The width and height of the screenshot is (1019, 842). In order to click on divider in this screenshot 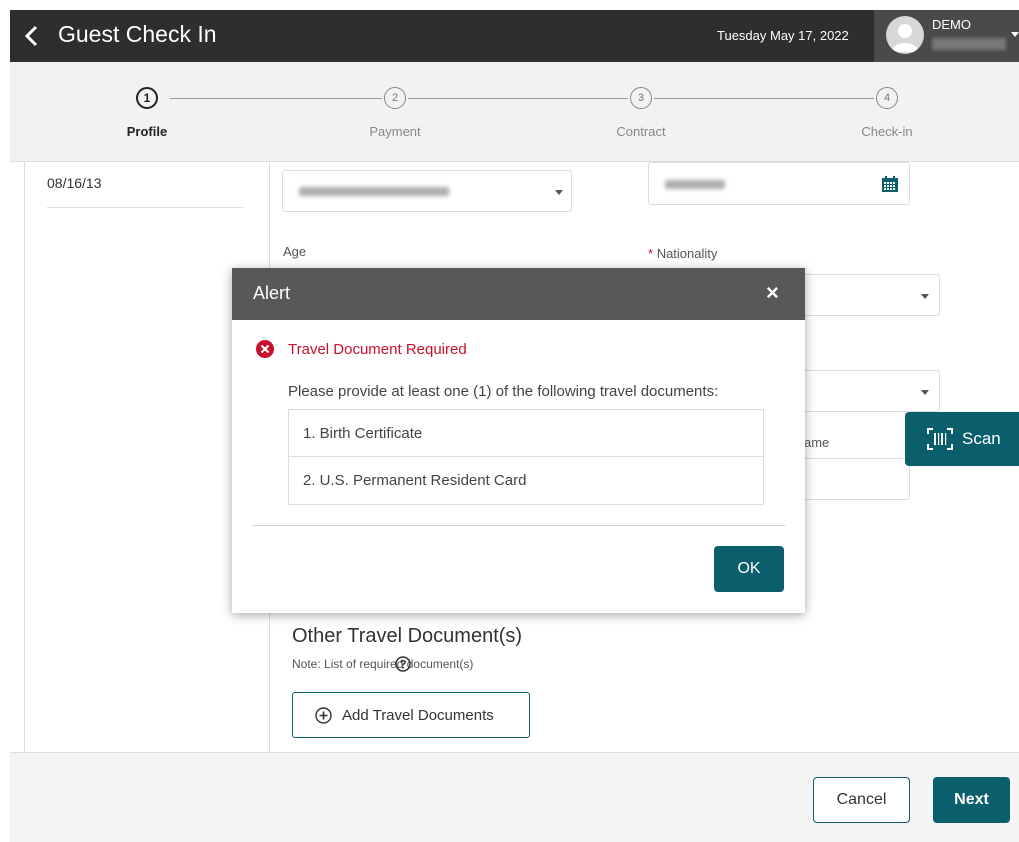, I will do `click(519, 525)`.